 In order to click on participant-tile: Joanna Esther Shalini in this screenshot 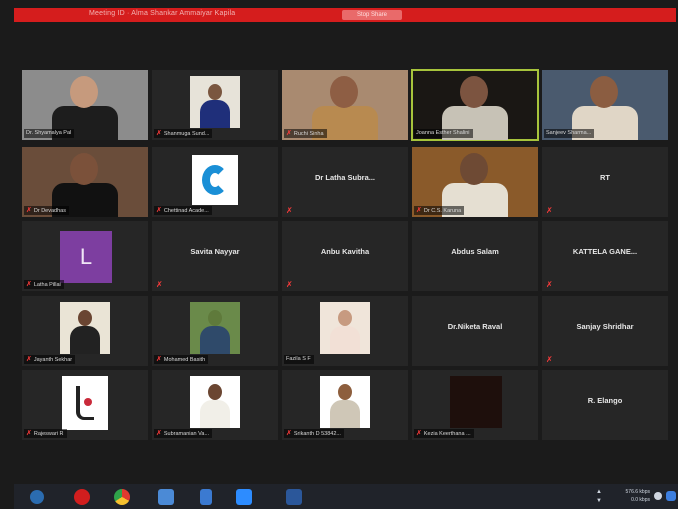, I will do `click(475, 105)`.